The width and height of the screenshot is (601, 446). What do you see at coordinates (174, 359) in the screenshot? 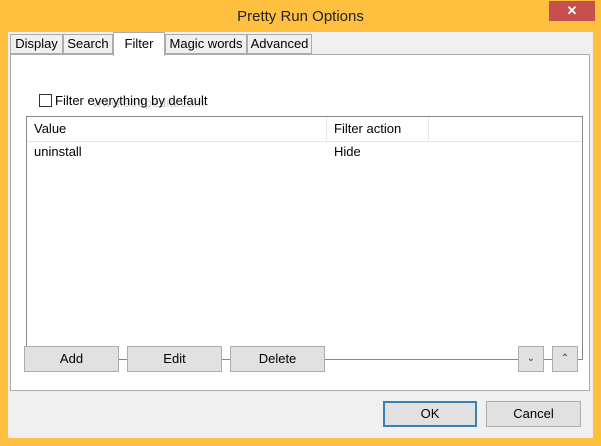
I see `edit-button: Edit` at bounding box center [174, 359].